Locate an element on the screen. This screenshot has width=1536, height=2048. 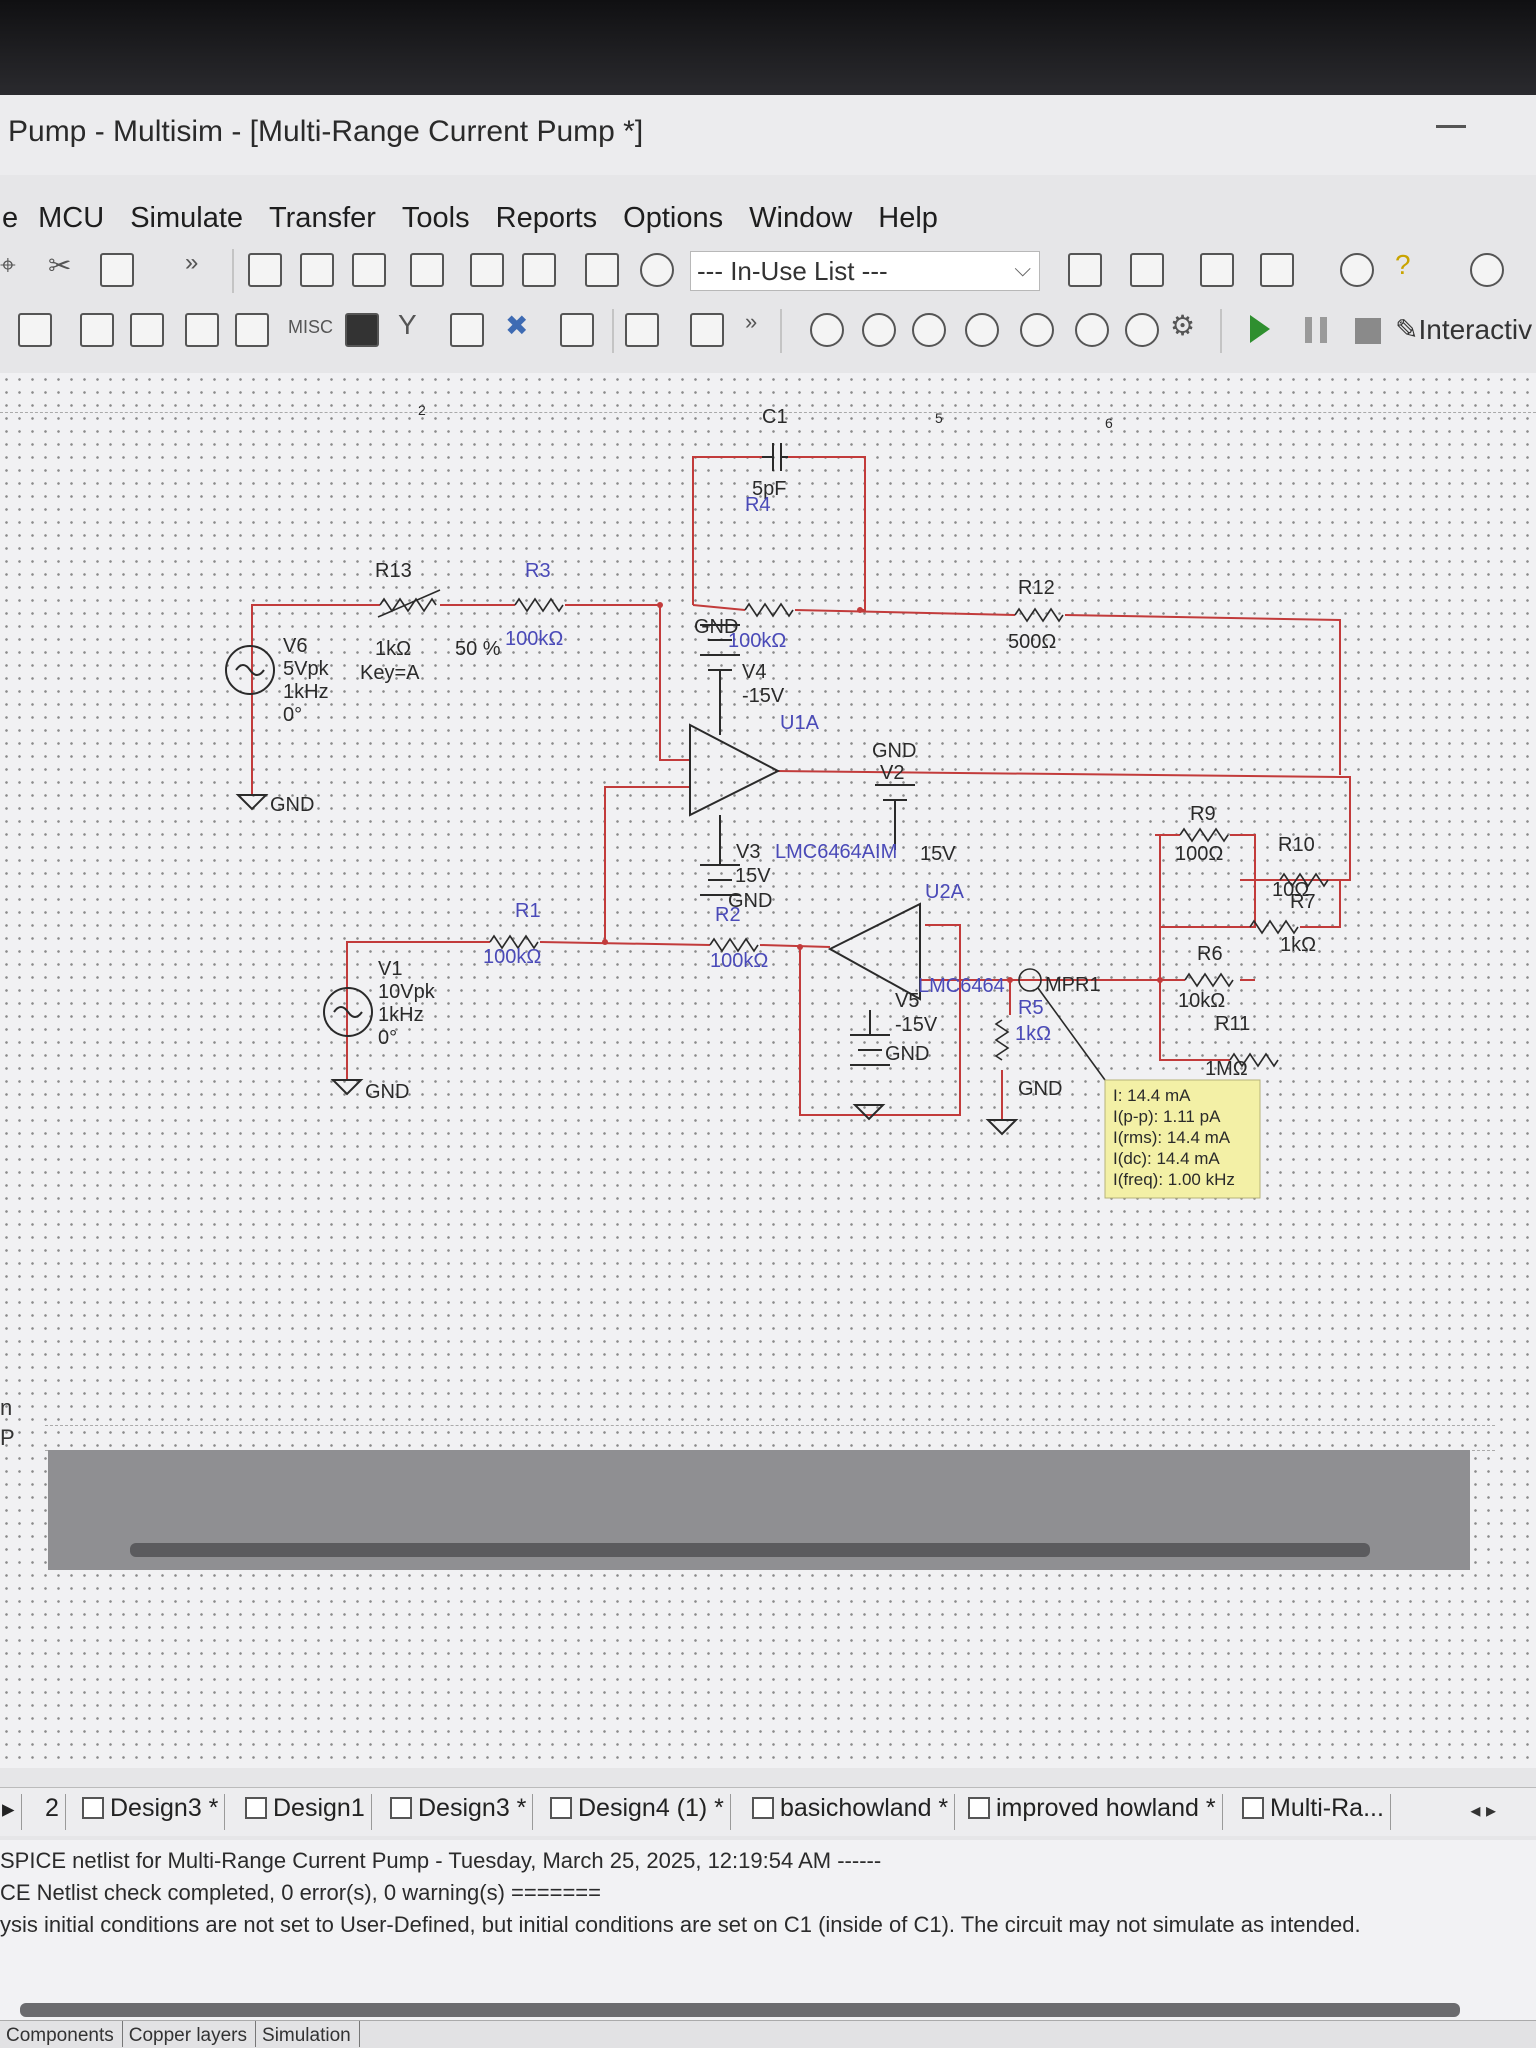
tab-label: basichowland * is located at coordinates (864, 1808).